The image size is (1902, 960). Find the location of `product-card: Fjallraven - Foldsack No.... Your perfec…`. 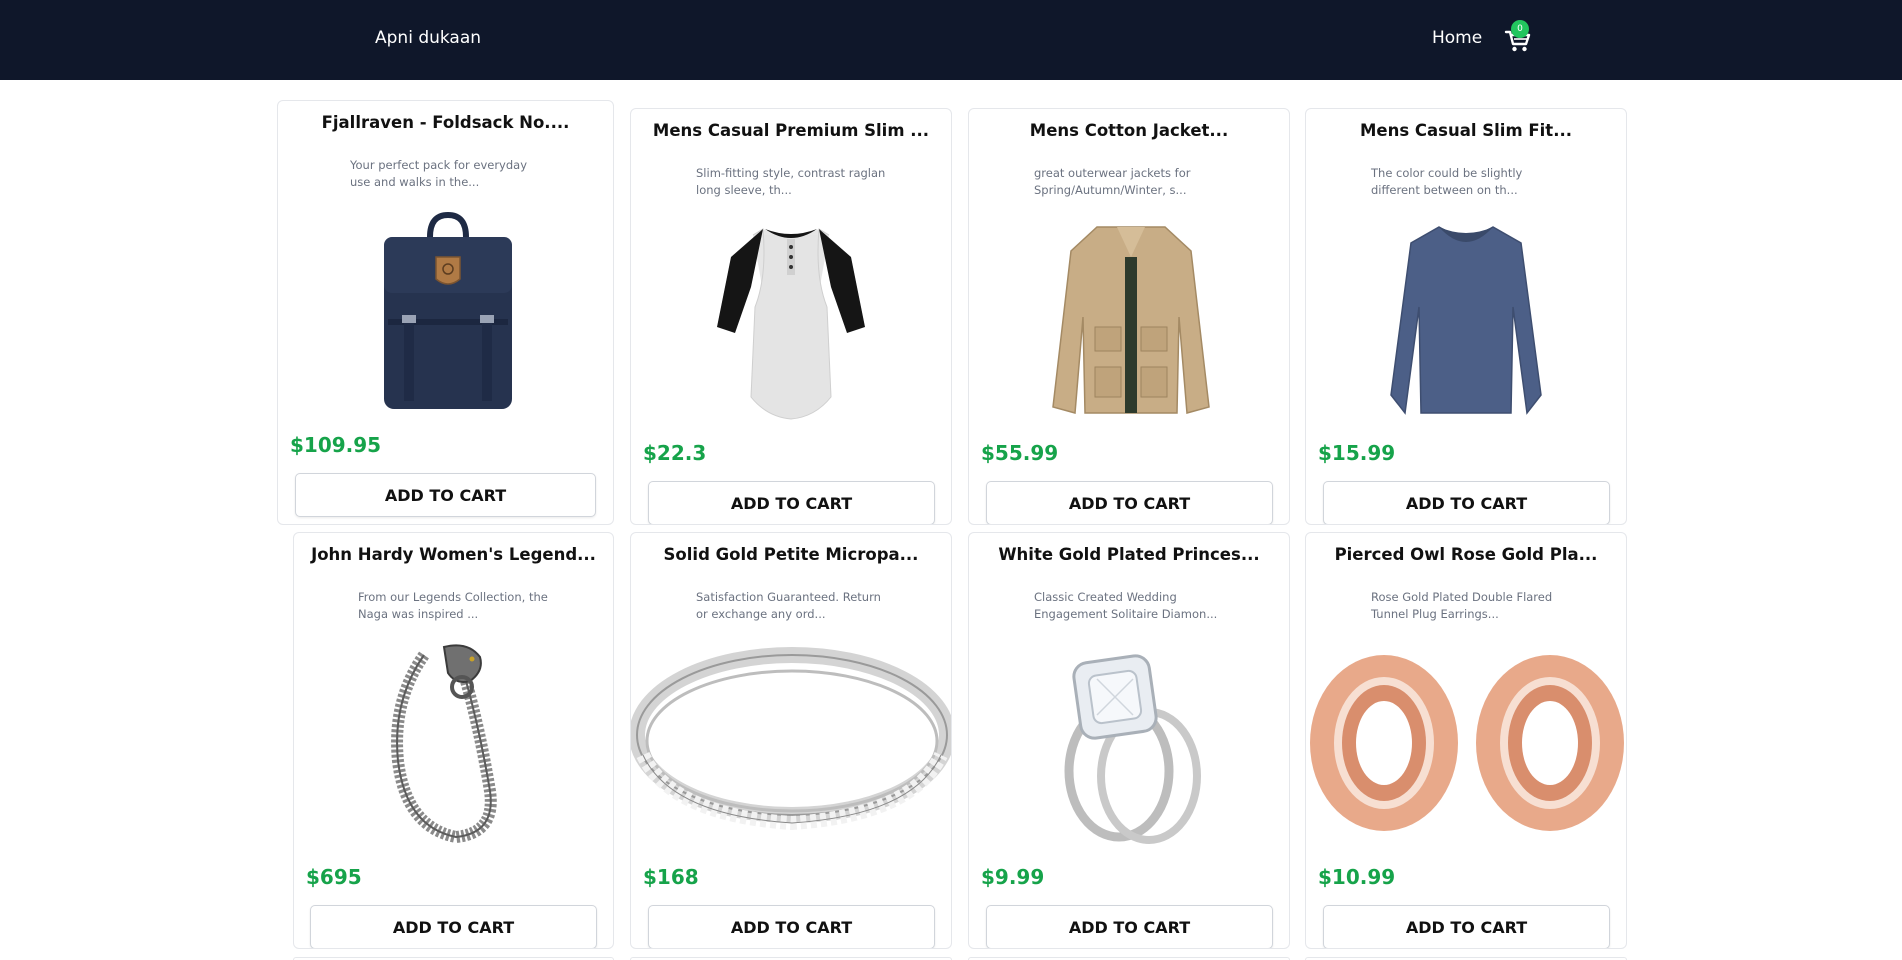

product-card: Fjallraven - Foldsack No.... Your perfec… is located at coordinates (445, 312).